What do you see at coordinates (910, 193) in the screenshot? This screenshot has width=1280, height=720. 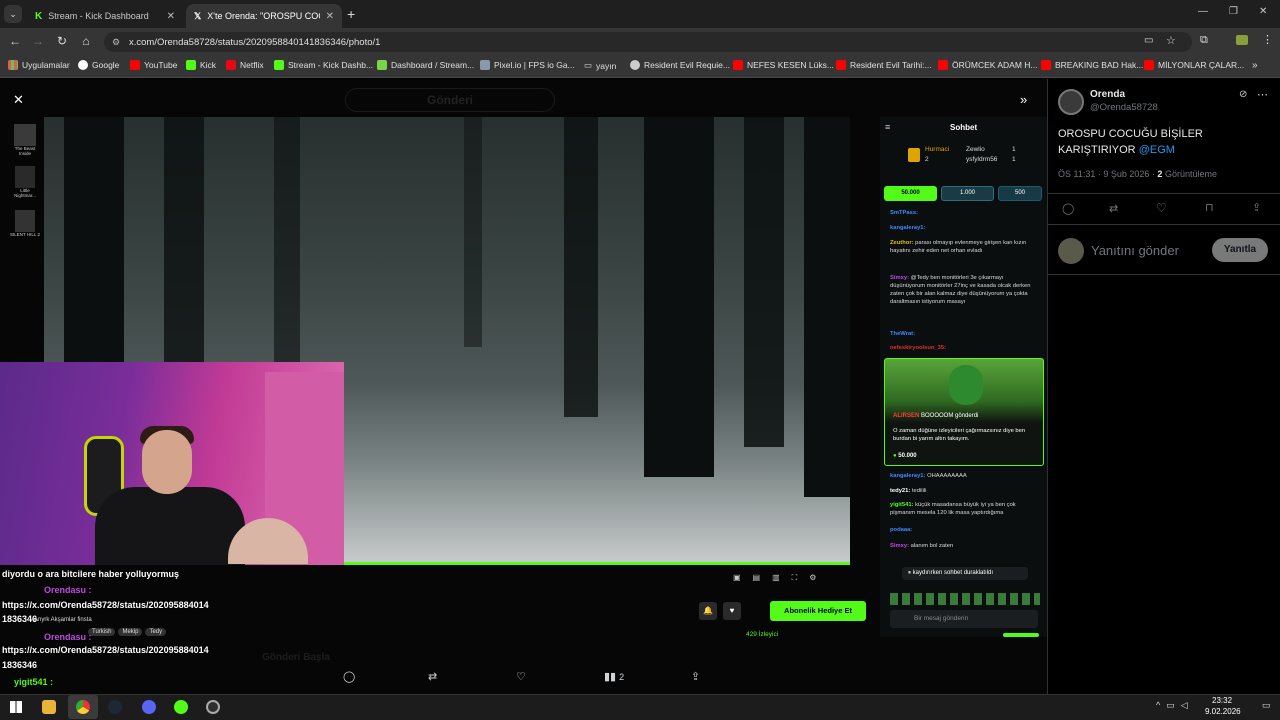 I see `goal-50000: 50.000` at bounding box center [910, 193].